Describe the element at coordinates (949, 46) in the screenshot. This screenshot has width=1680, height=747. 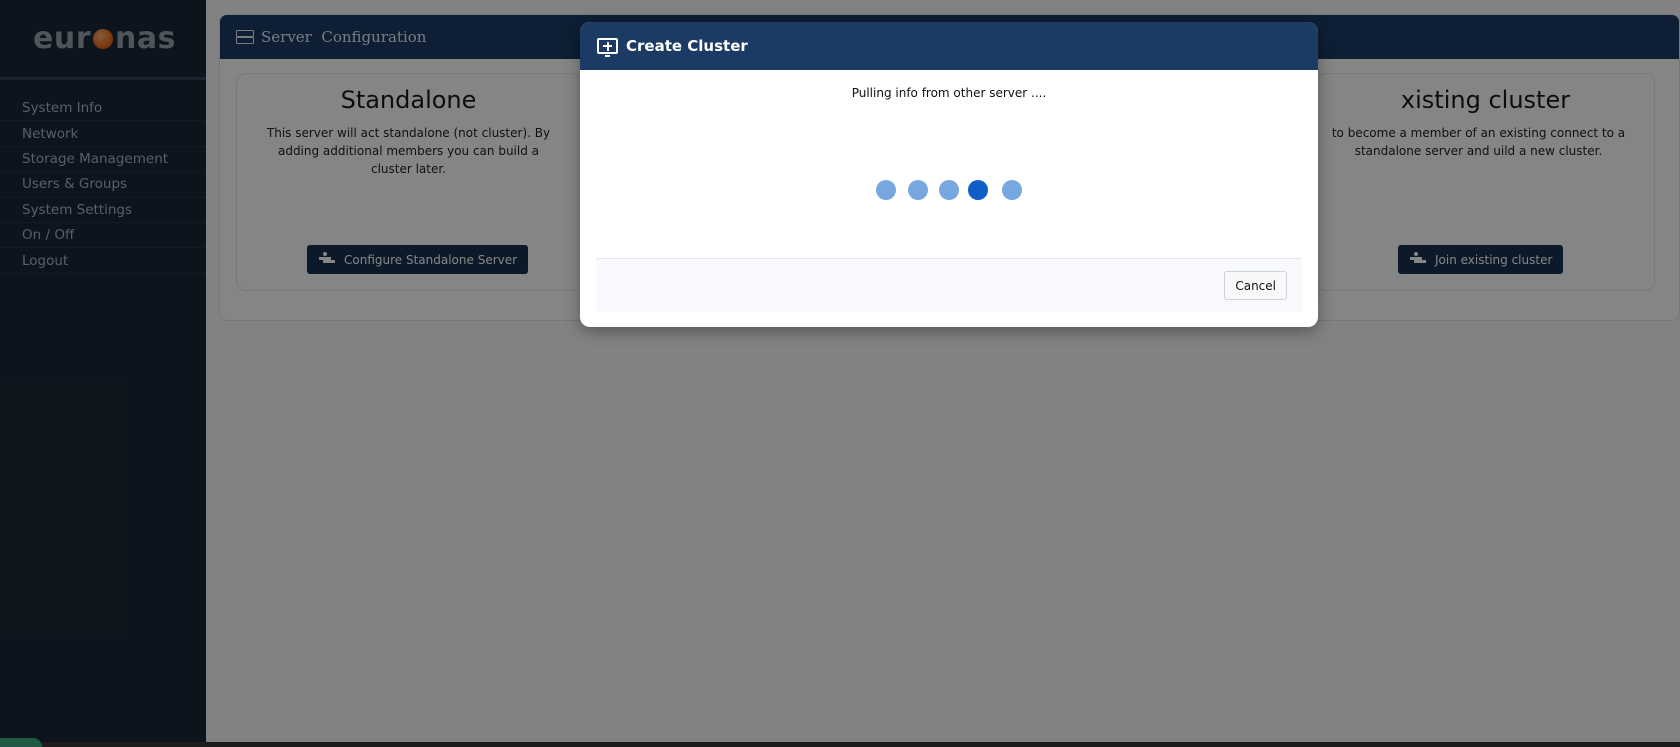
I see `dialog-header: Create Cluster` at that location.